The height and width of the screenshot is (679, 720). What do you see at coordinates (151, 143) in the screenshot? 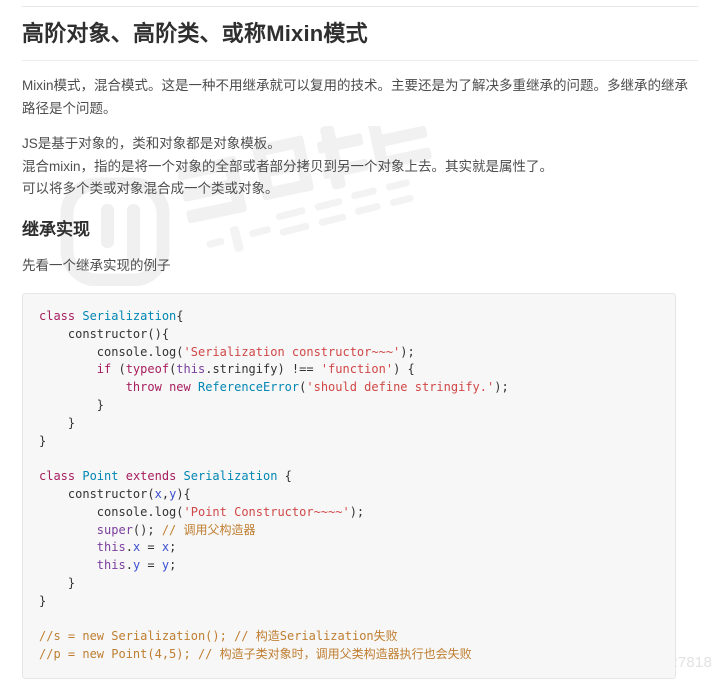
I see `explanation-line: JS是基于对象的，类和对象都是对象模板。` at bounding box center [151, 143].